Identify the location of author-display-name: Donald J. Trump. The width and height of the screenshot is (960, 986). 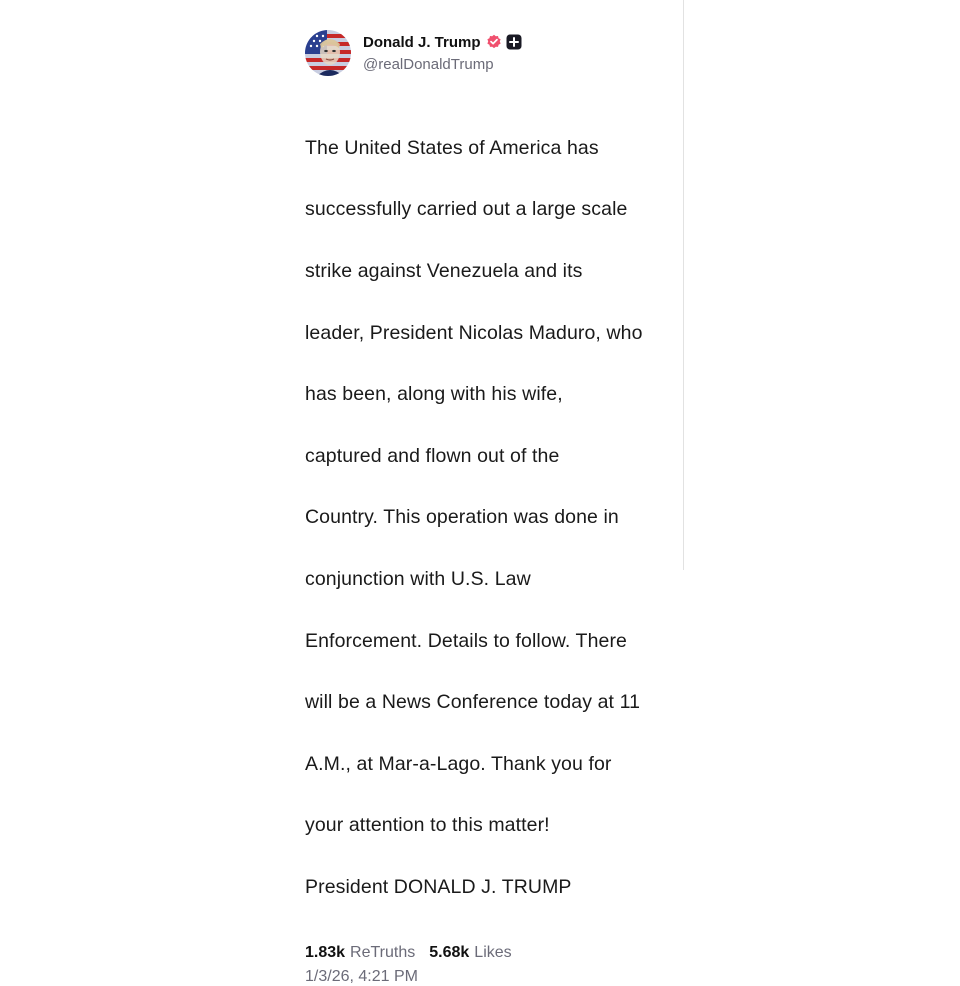
(422, 42).